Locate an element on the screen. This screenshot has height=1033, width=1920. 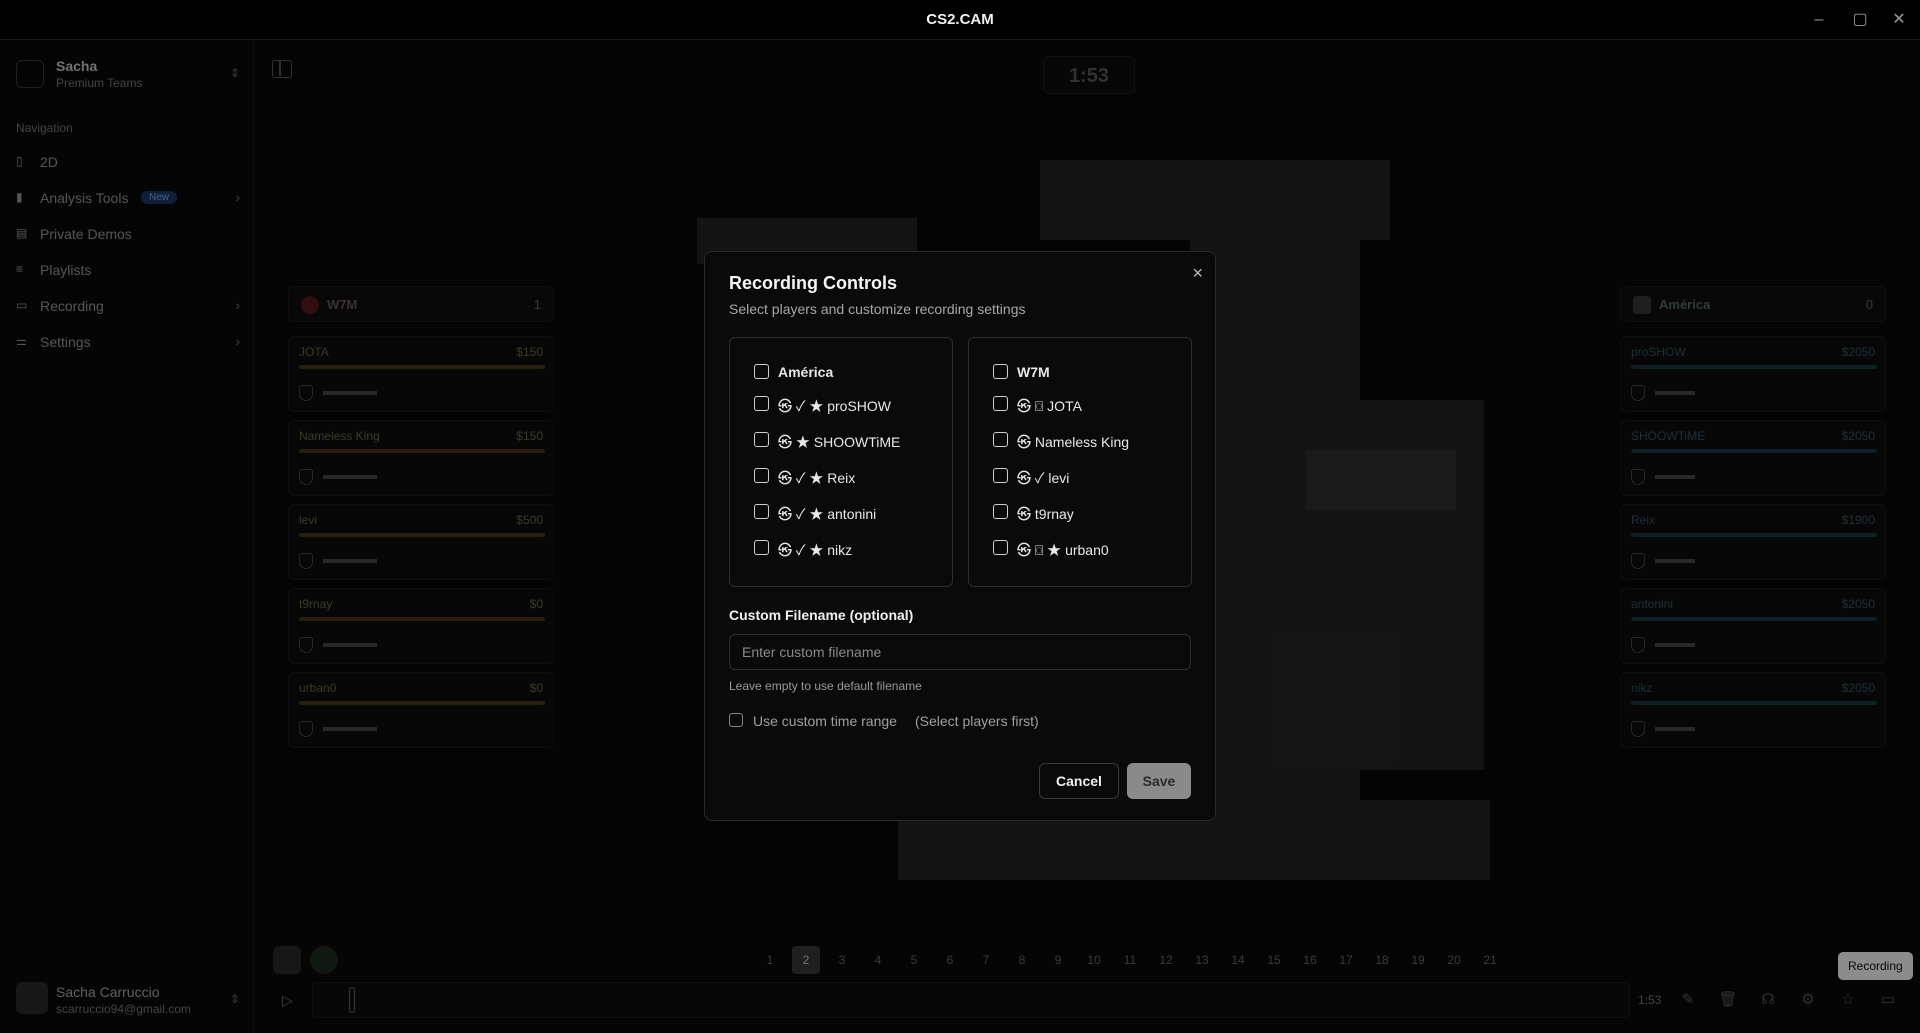
close-icon: × is located at coordinates (1197, 273).